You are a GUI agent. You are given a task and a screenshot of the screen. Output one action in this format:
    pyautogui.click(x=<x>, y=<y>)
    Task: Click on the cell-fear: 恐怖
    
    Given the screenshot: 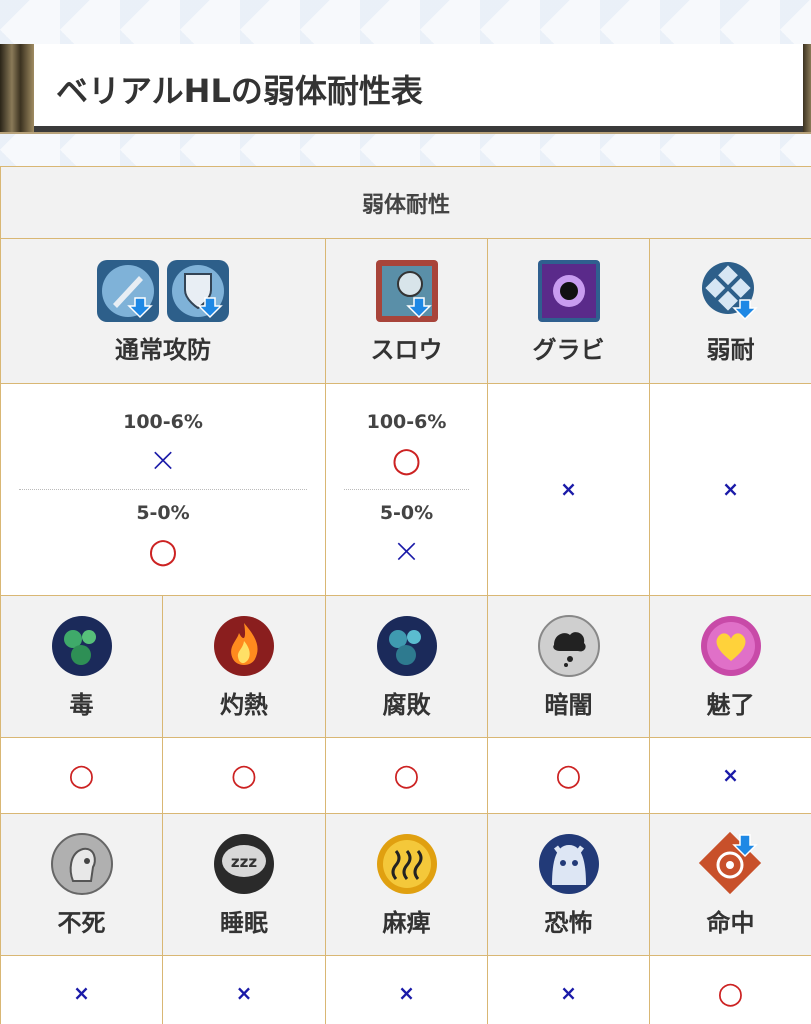 What is the action you would take?
    pyautogui.click(x=568, y=884)
    